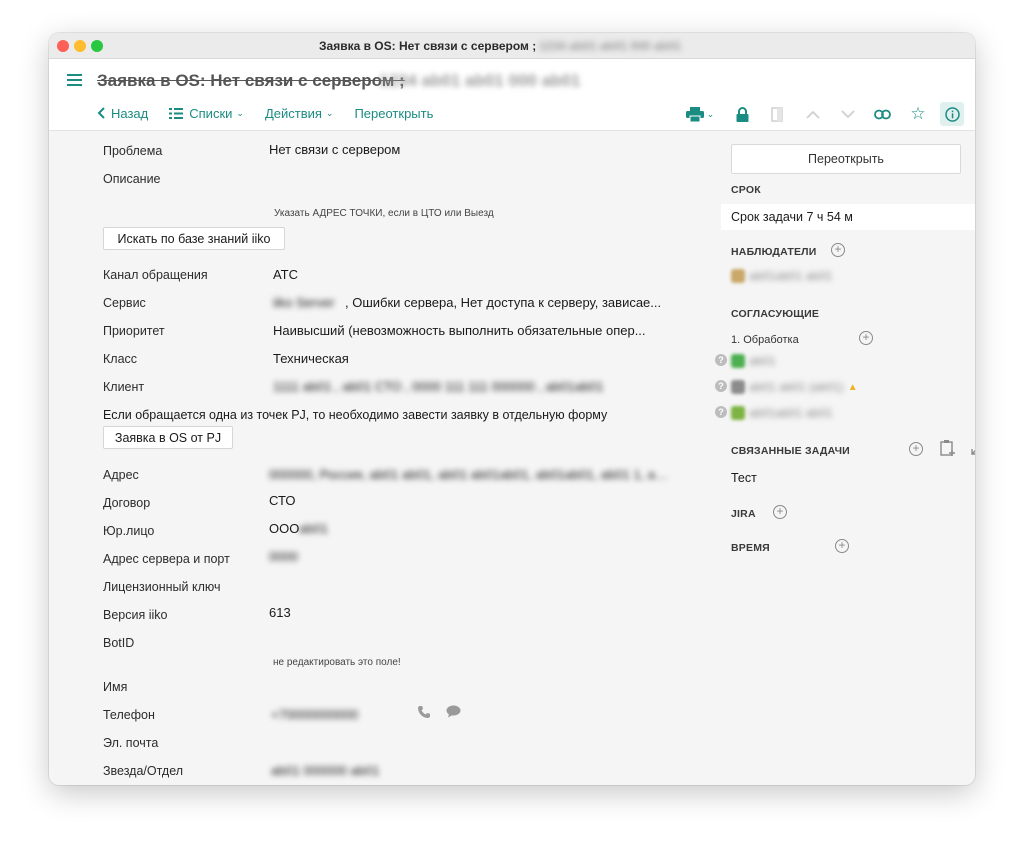  I want to click on reopen-link: Переоткрыть, so click(393, 113).